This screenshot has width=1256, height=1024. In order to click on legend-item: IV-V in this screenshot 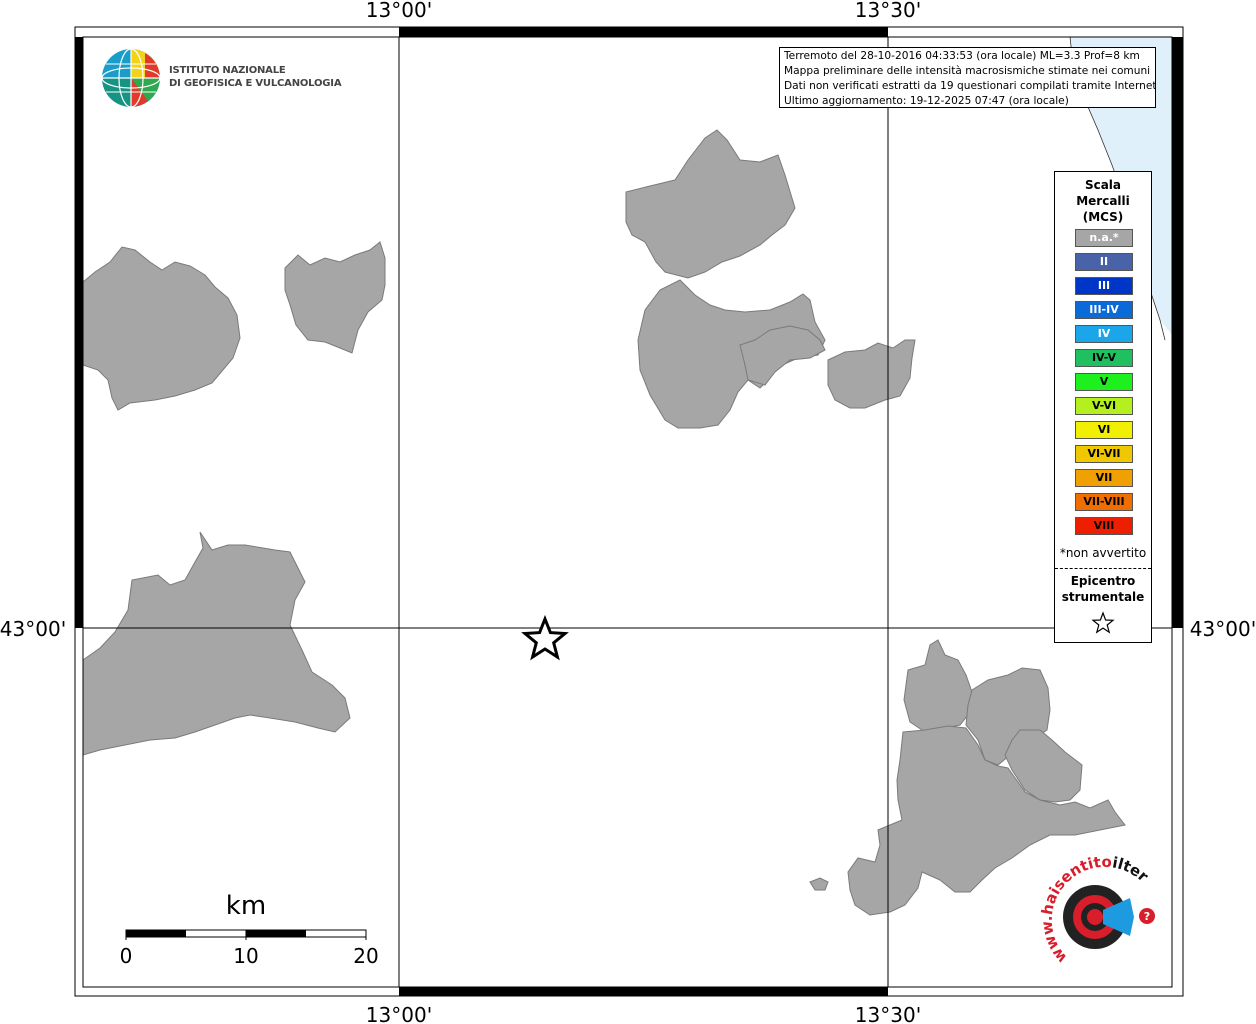, I will do `click(1104, 358)`.